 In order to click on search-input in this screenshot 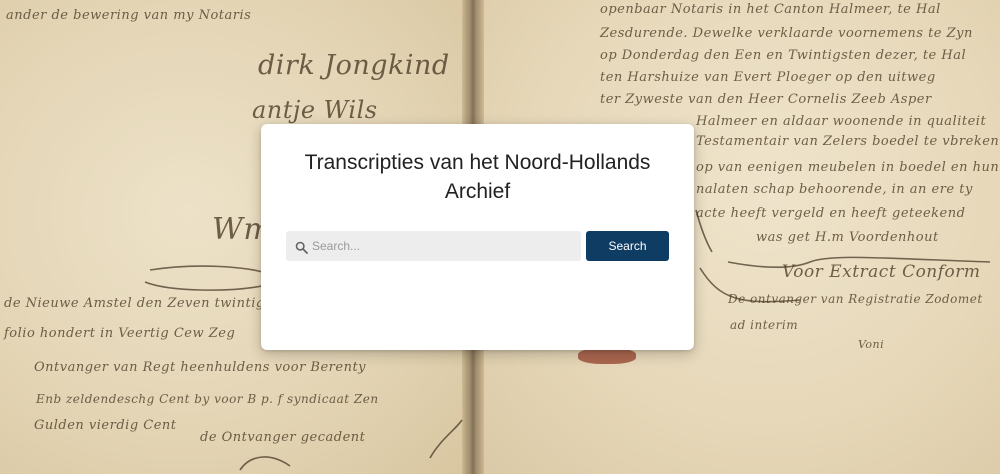, I will do `click(442, 246)`.